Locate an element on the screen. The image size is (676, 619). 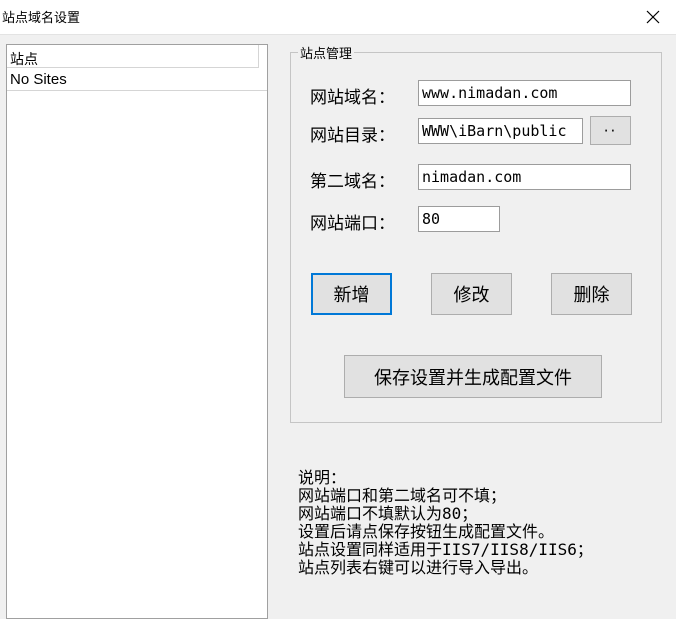
group-title: 站点管理 is located at coordinates (326, 52).